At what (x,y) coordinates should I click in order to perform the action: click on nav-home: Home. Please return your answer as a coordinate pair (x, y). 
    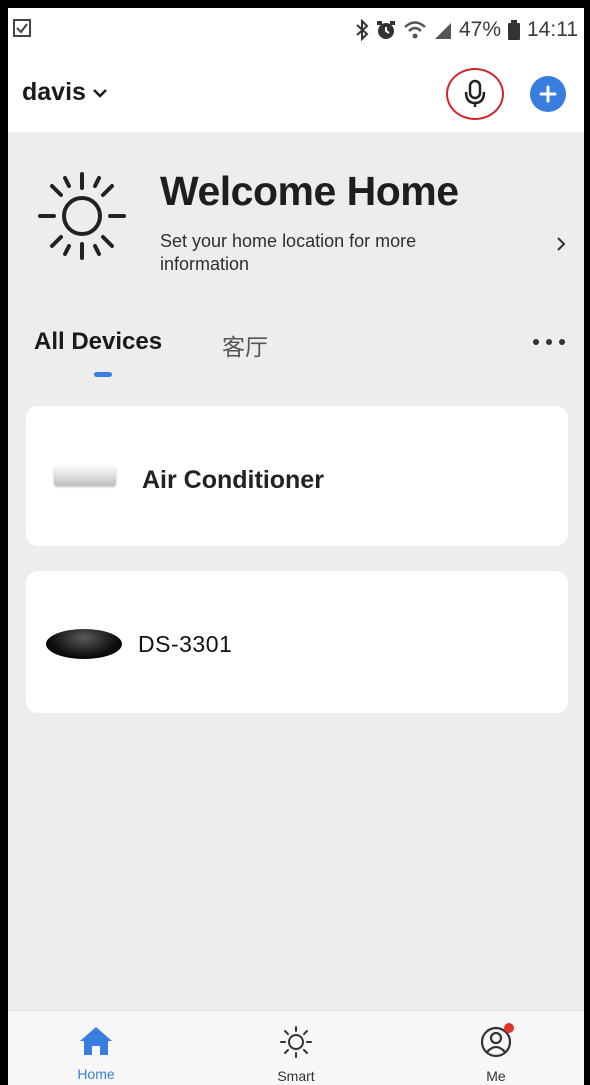
    Looking at the image, I should click on (96, 1053).